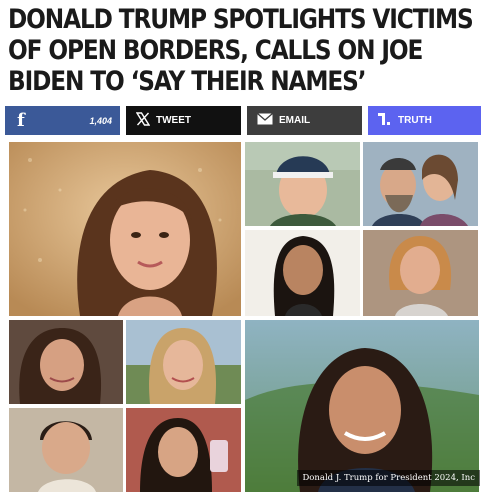  Describe the element at coordinates (173, 120) in the screenshot. I see `tweet-label: TWEET` at that location.